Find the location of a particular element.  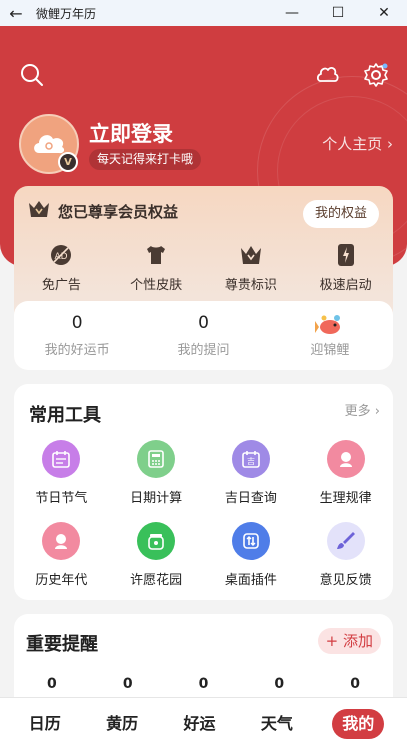

cycle-icon is located at coordinates (345, 459).